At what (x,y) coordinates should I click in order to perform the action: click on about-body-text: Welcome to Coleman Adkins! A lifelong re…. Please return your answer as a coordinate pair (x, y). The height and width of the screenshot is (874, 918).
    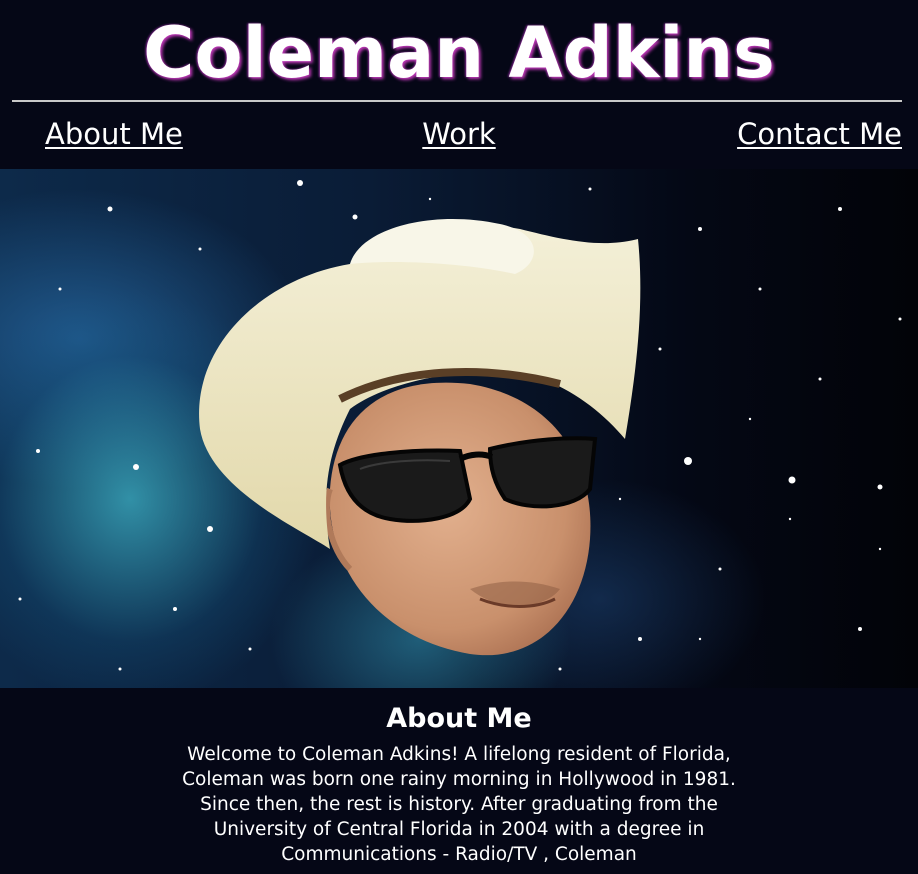
    Looking at the image, I should click on (459, 804).